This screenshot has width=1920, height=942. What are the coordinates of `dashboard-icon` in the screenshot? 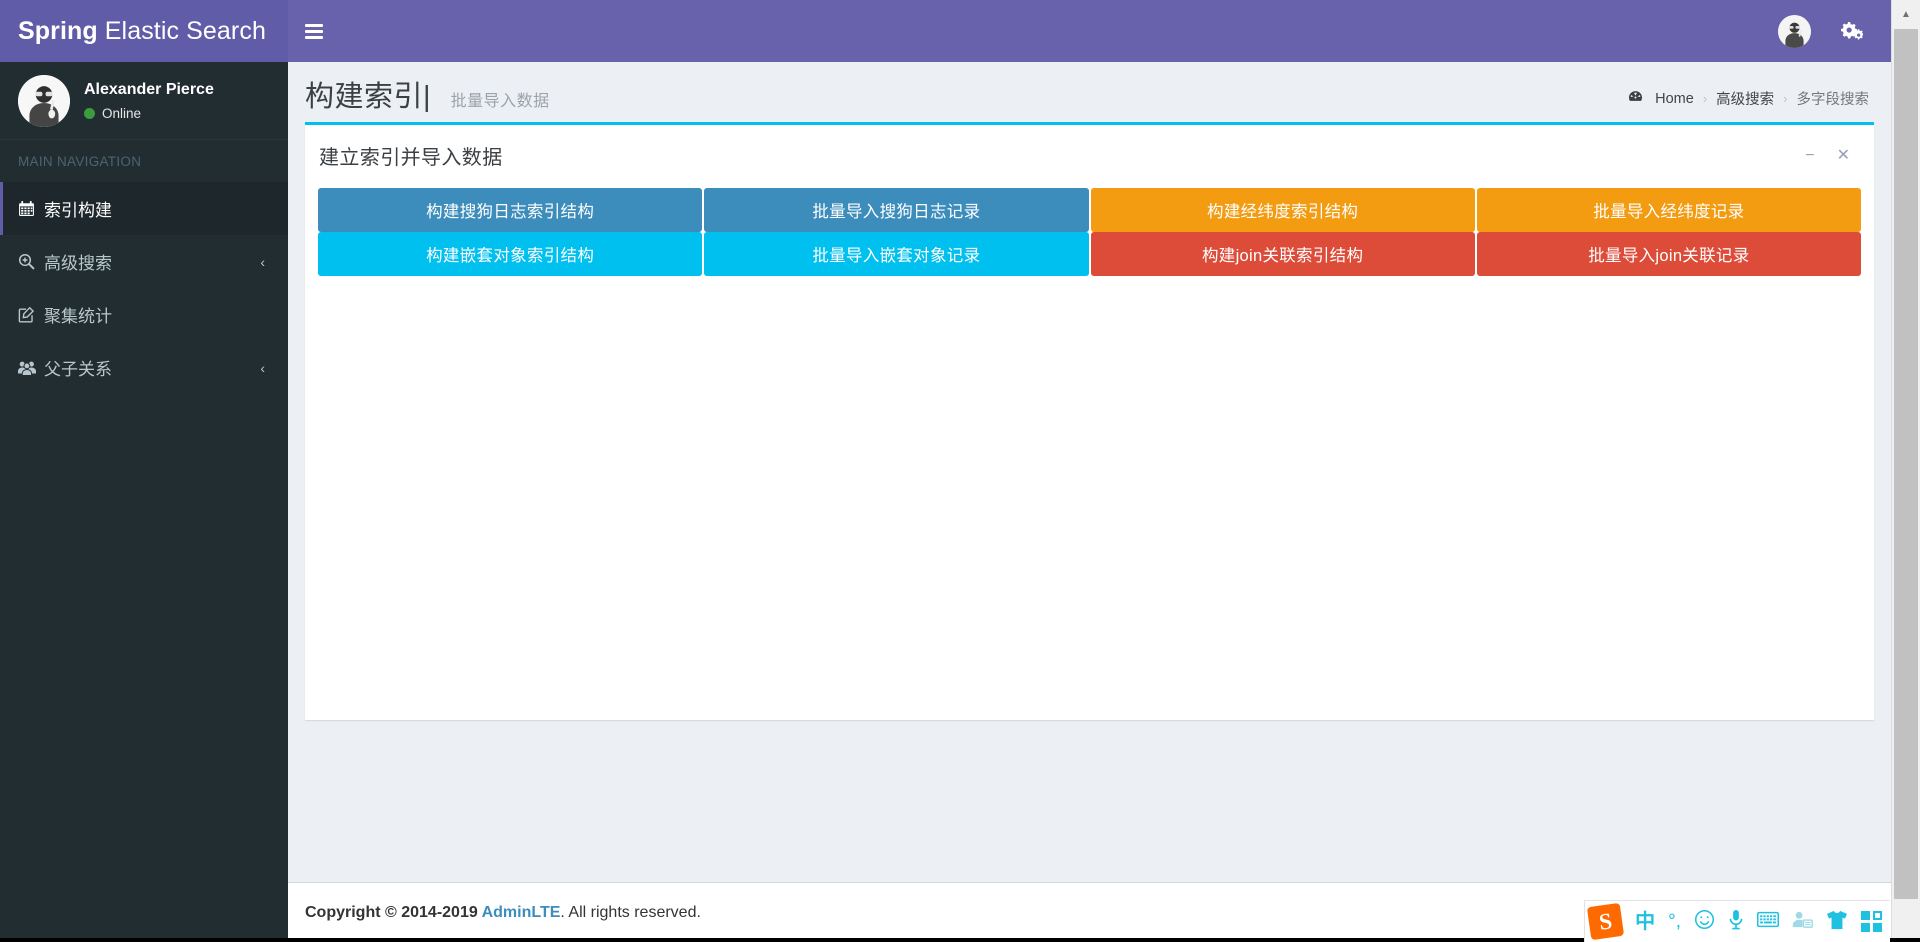 It's located at (1635, 98).